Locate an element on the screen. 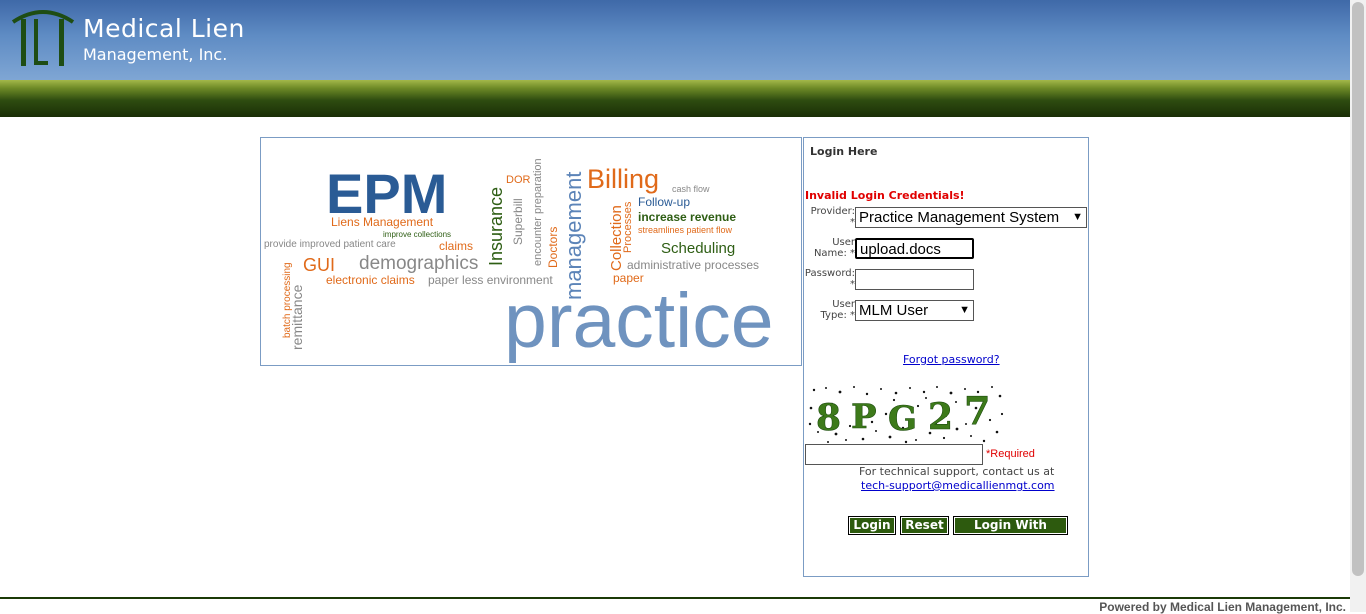 This screenshot has height=614, width=1366. word: increase revenue is located at coordinates (687, 217).